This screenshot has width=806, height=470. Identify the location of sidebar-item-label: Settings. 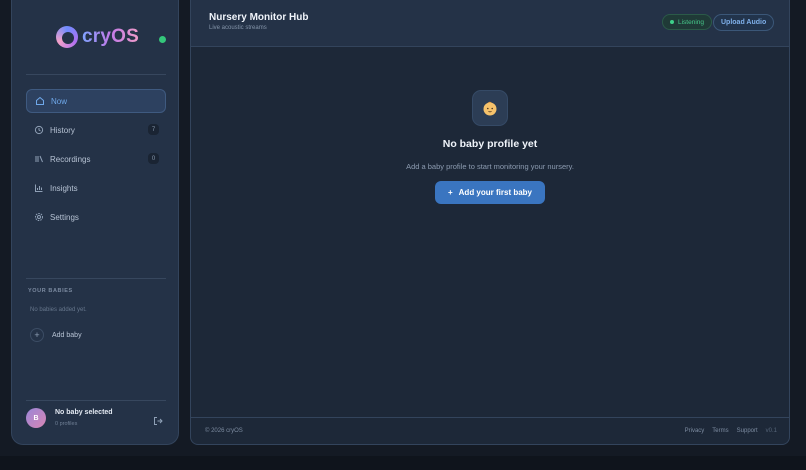
(64, 217).